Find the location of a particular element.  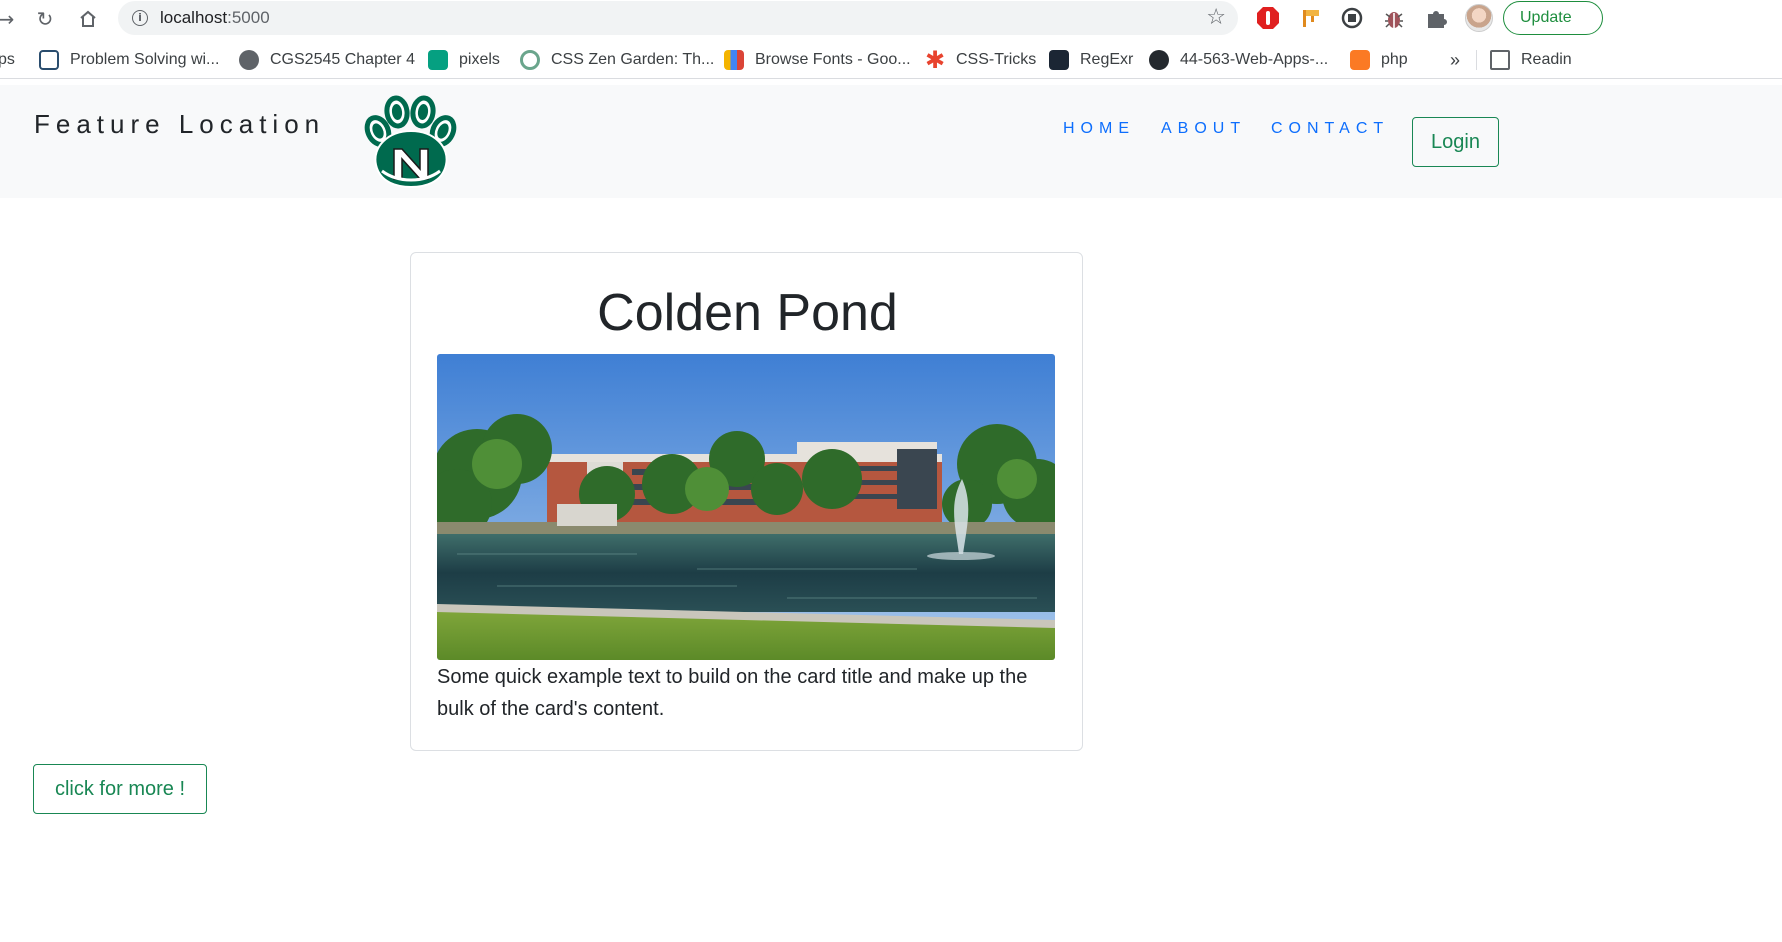

globe-icon is located at coordinates (249, 60).